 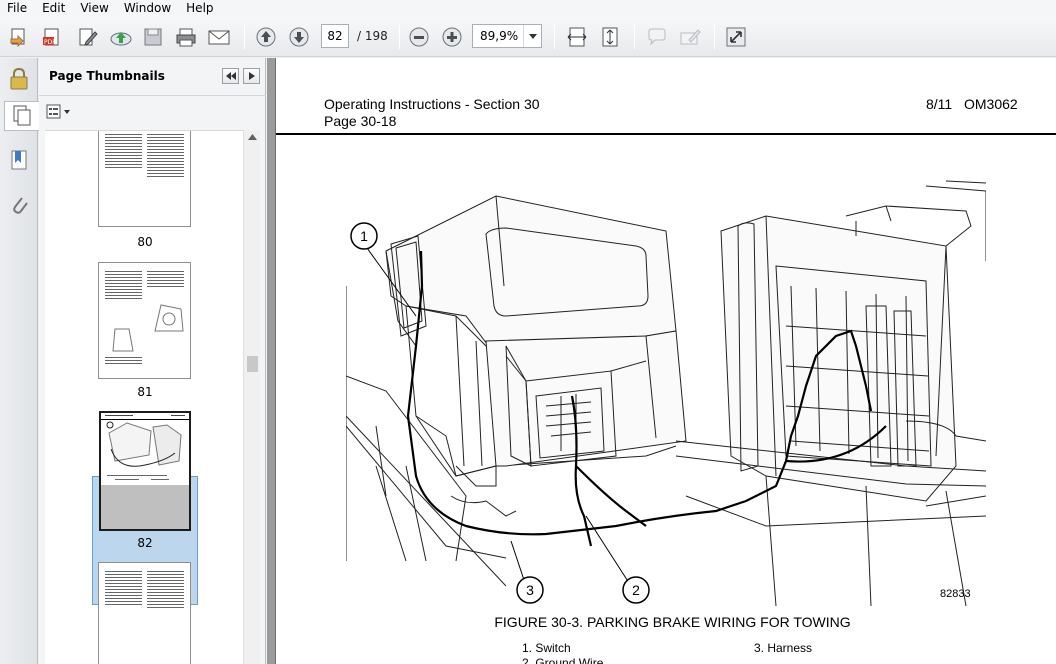 I want to click on callout-2: 2, so click(x=636, y=590).